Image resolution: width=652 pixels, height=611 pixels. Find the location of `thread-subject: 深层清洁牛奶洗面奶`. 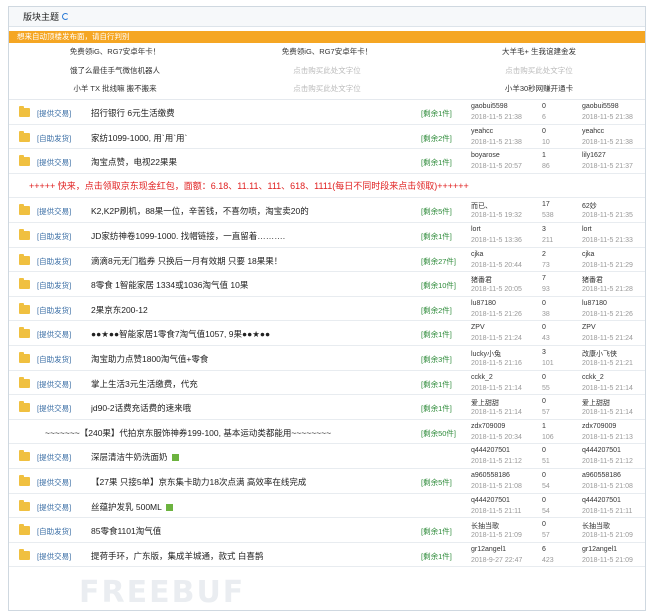

thread-subject: 深层清洁牛奶洗面奶 is located at coordinates (135, 457).